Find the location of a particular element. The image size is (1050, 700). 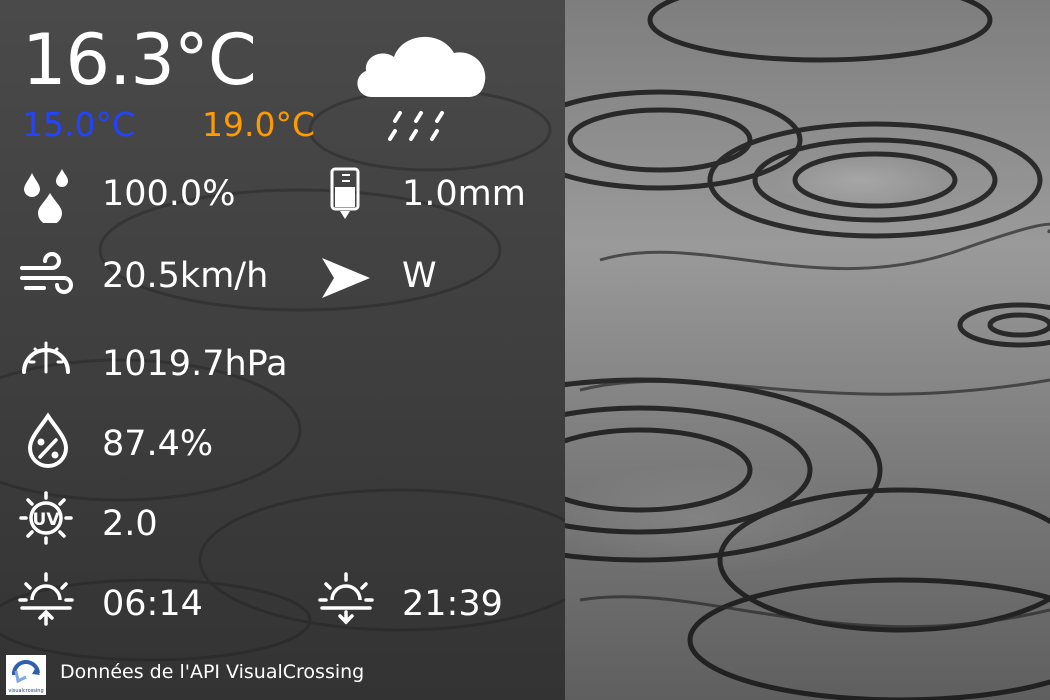

humidity-icon is located at coordinates (48, 440).